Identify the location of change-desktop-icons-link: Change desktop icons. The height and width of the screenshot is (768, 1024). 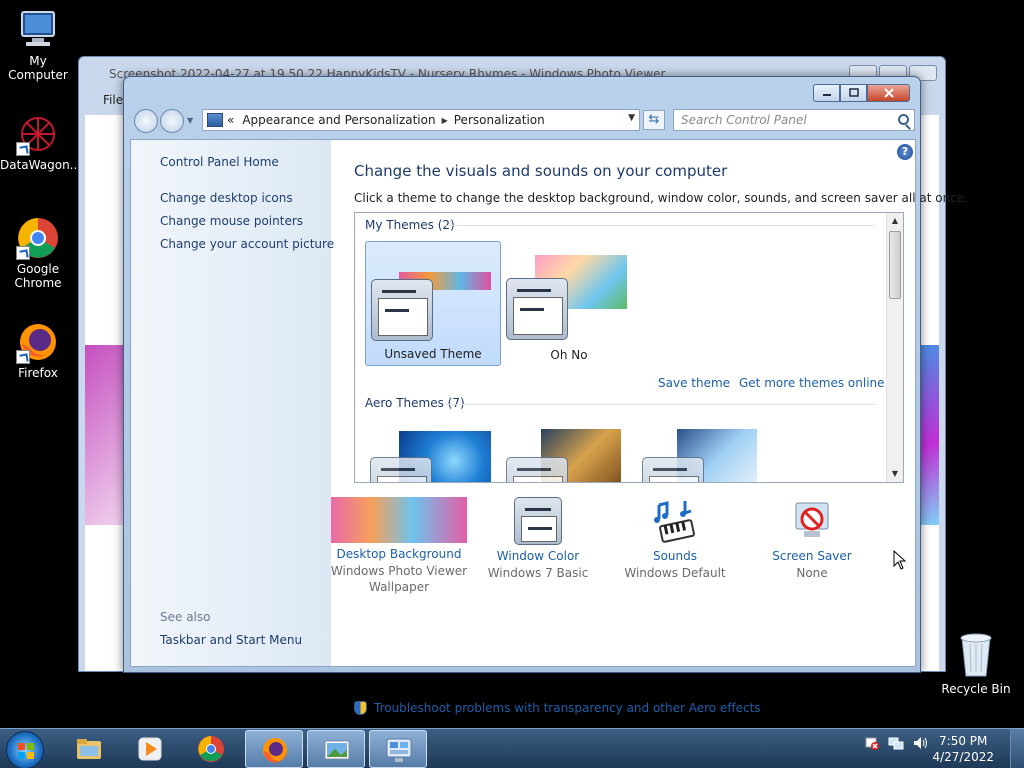
(226, 198).